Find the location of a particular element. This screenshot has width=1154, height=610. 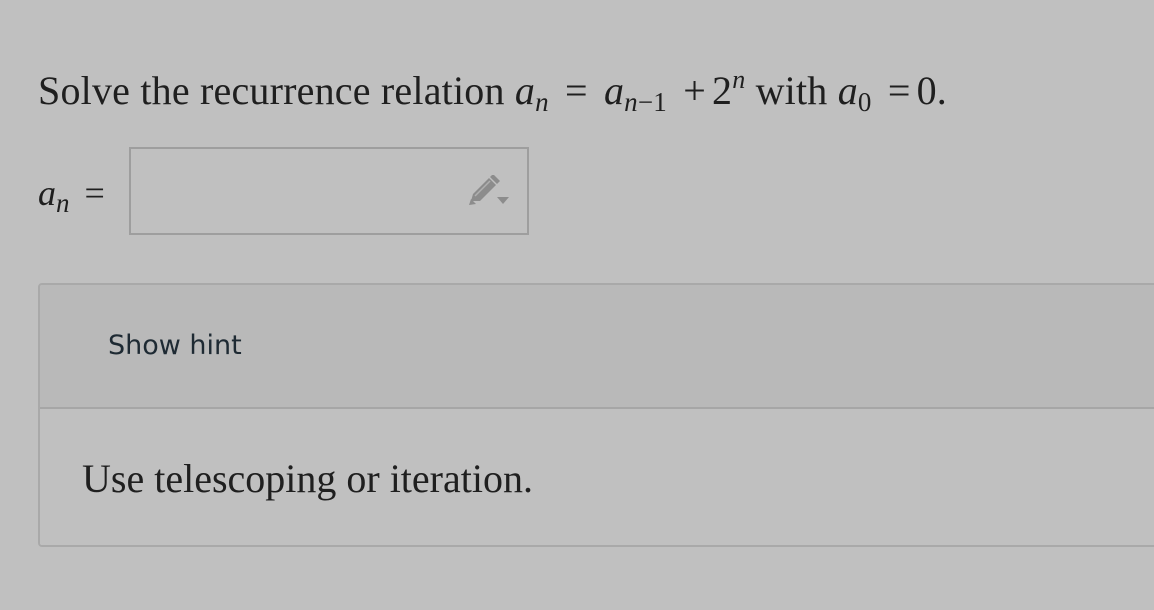

math-rhs-sub-n: n is located at coordinates (631, 102).